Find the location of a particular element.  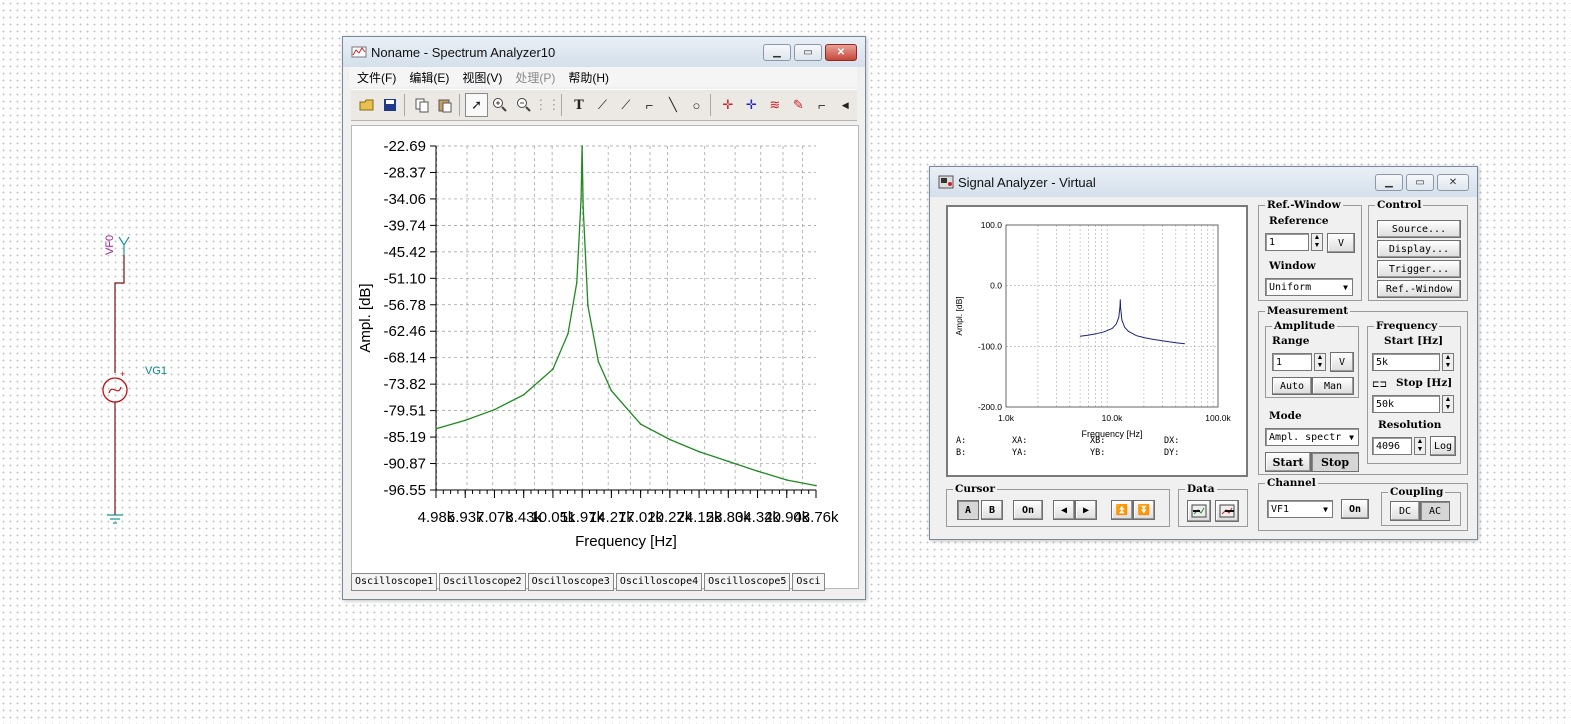

mode-select-value: Ampl. spectr is located at coordinates (1305, 437).